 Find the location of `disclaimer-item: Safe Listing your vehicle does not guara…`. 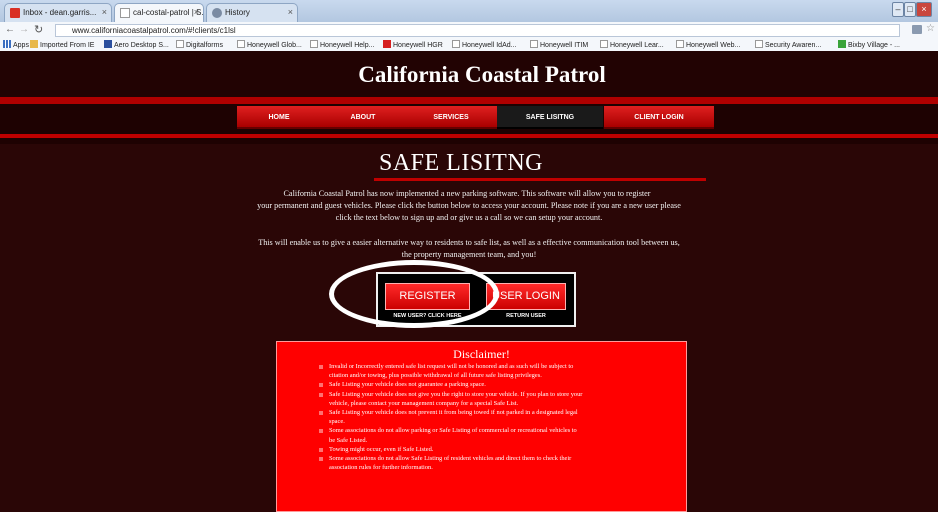

disclaimer-item: Safe Listing your vehicle does not guara… is located at coordinates (498, 384).